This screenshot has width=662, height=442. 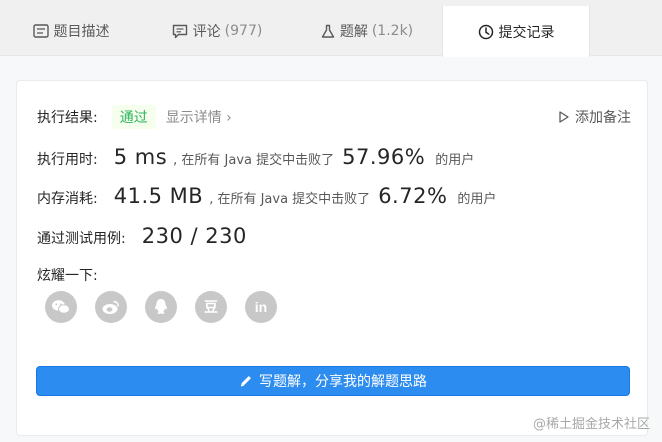 I want to click on status-badge: 通过, so click(x=133, y=117).